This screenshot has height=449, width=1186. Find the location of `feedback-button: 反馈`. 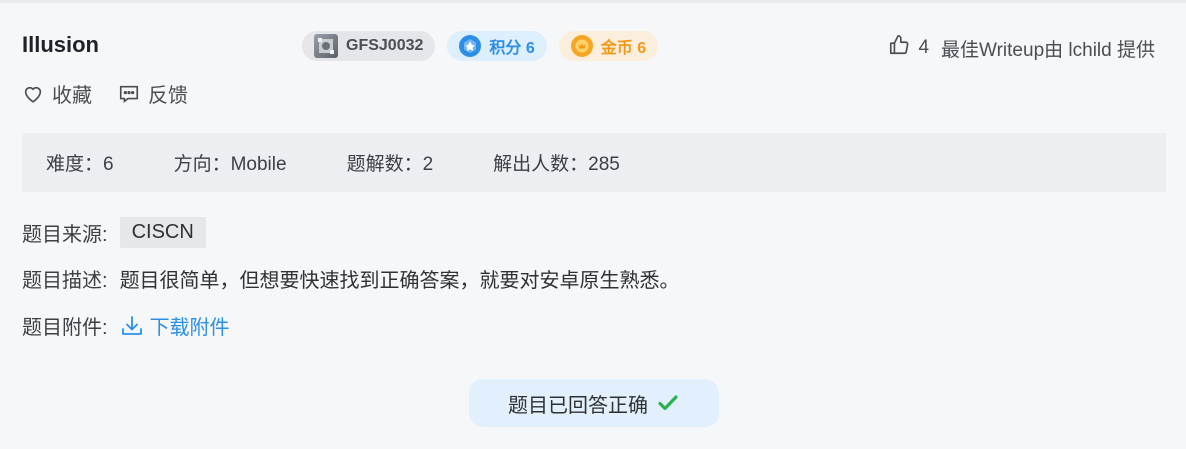

feedback-button: 反馈 is located at coordinates (153, 93).